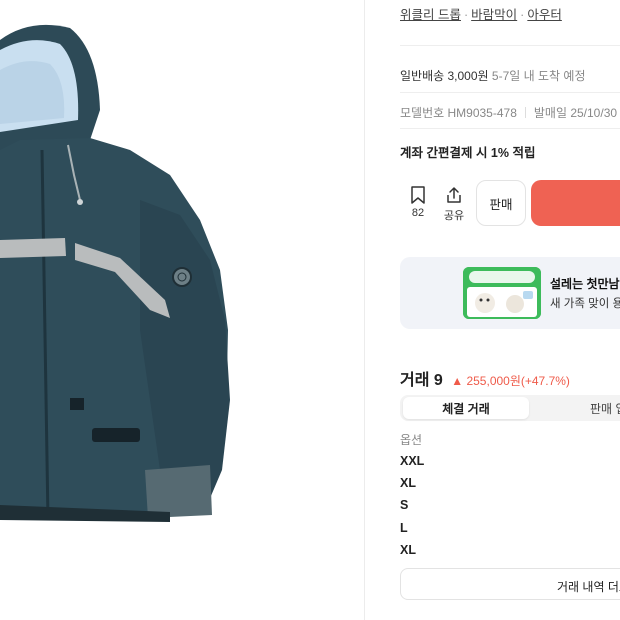  I want to click on promo-title: 설레는 첫만남, 저, so click(585, 284).